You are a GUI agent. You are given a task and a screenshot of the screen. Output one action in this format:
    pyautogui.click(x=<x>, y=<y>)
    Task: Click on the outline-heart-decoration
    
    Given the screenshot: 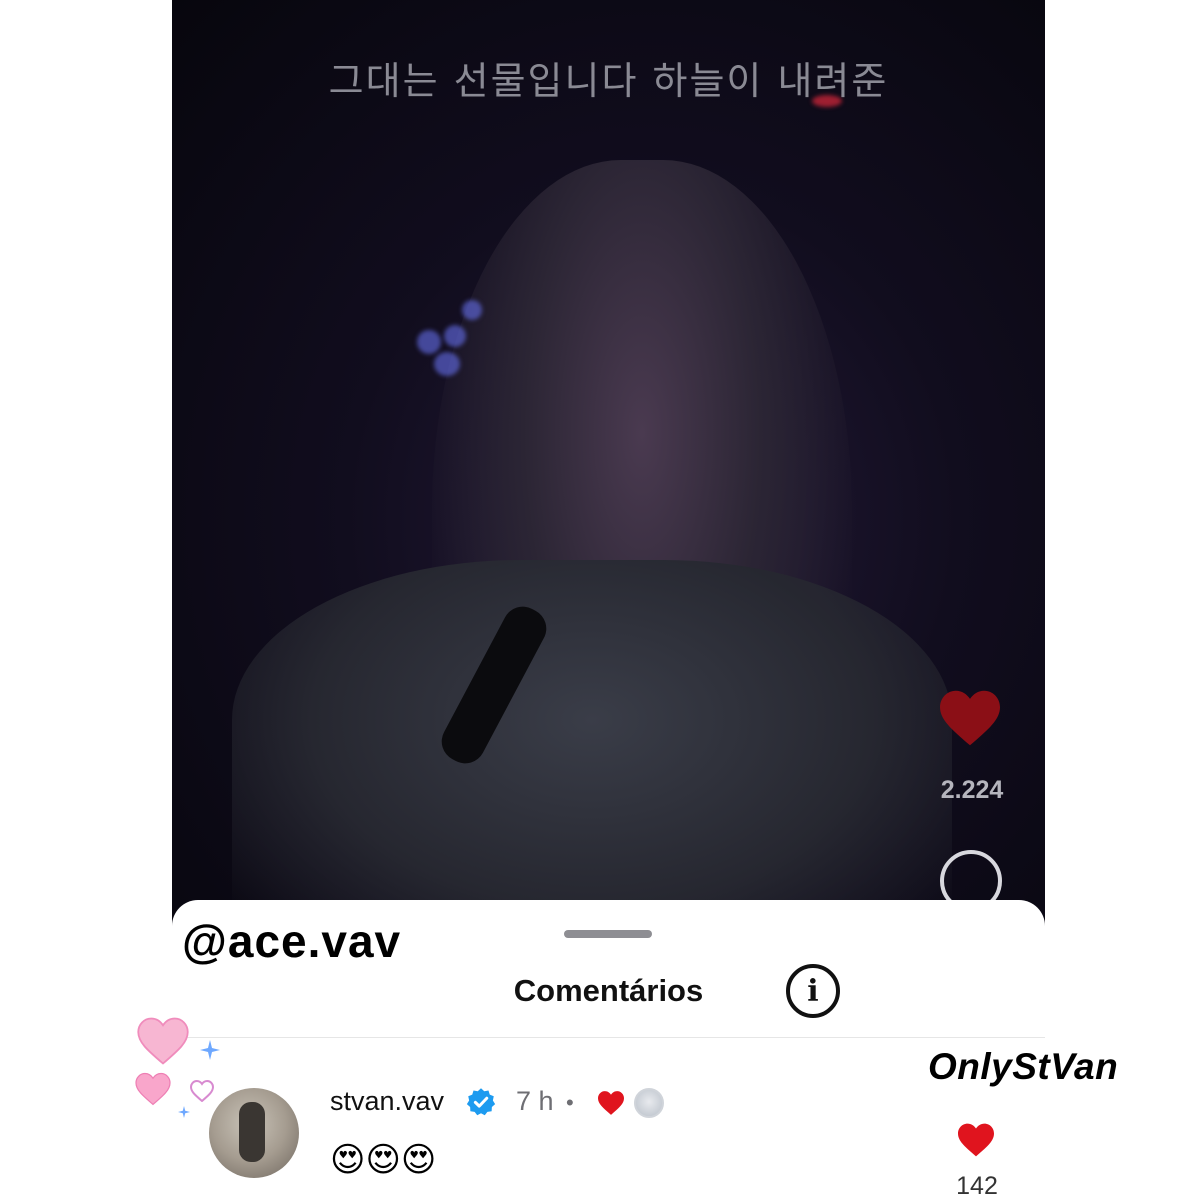 What is the action you would take?
    pyautogui.click(x=202, y=1091)
    